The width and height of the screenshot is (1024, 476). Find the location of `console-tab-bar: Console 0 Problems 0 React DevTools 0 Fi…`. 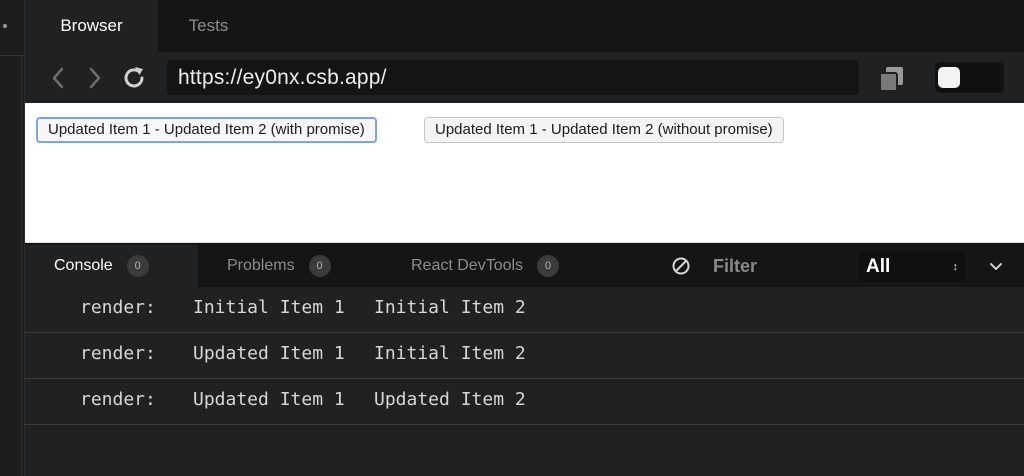

console-tab-bar: Console 0 Problems 0 React DevTools 0 Fi… is located at coordinates (524, 266).